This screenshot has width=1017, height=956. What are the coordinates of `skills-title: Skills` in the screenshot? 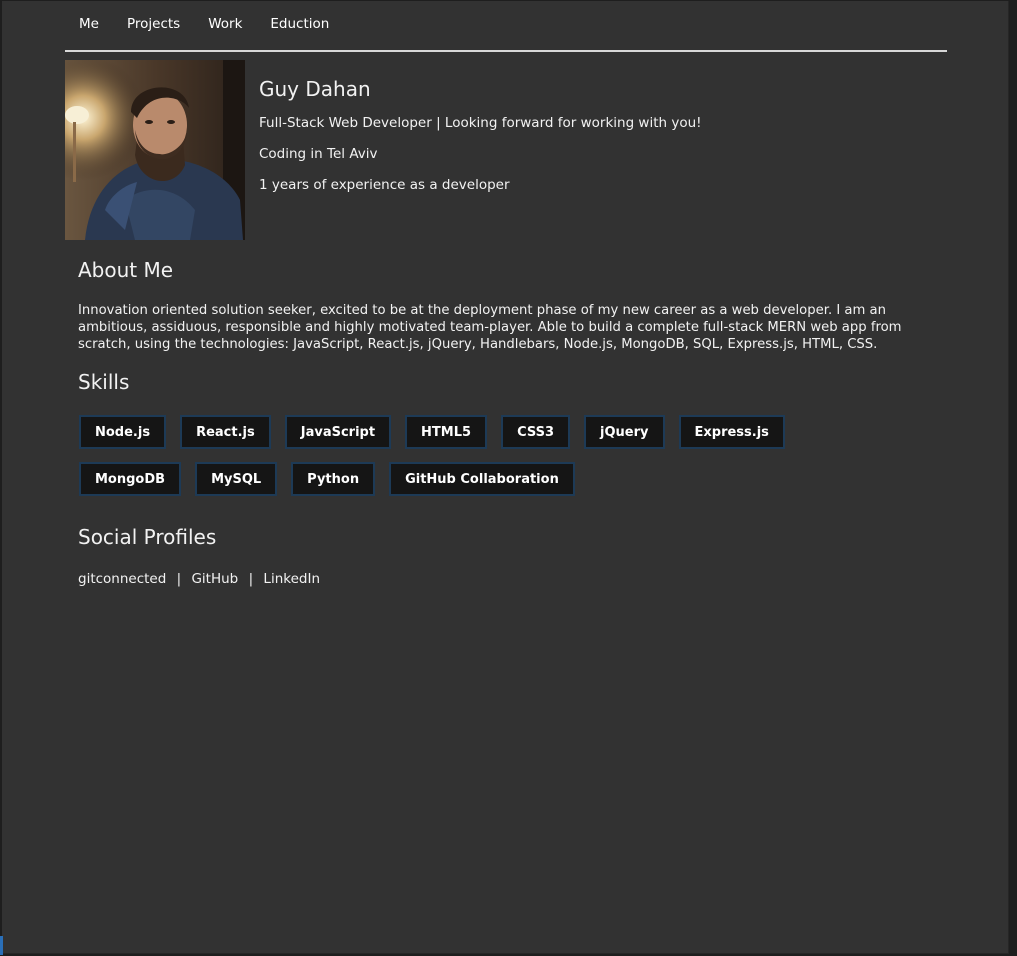 It's located at (104, 382).